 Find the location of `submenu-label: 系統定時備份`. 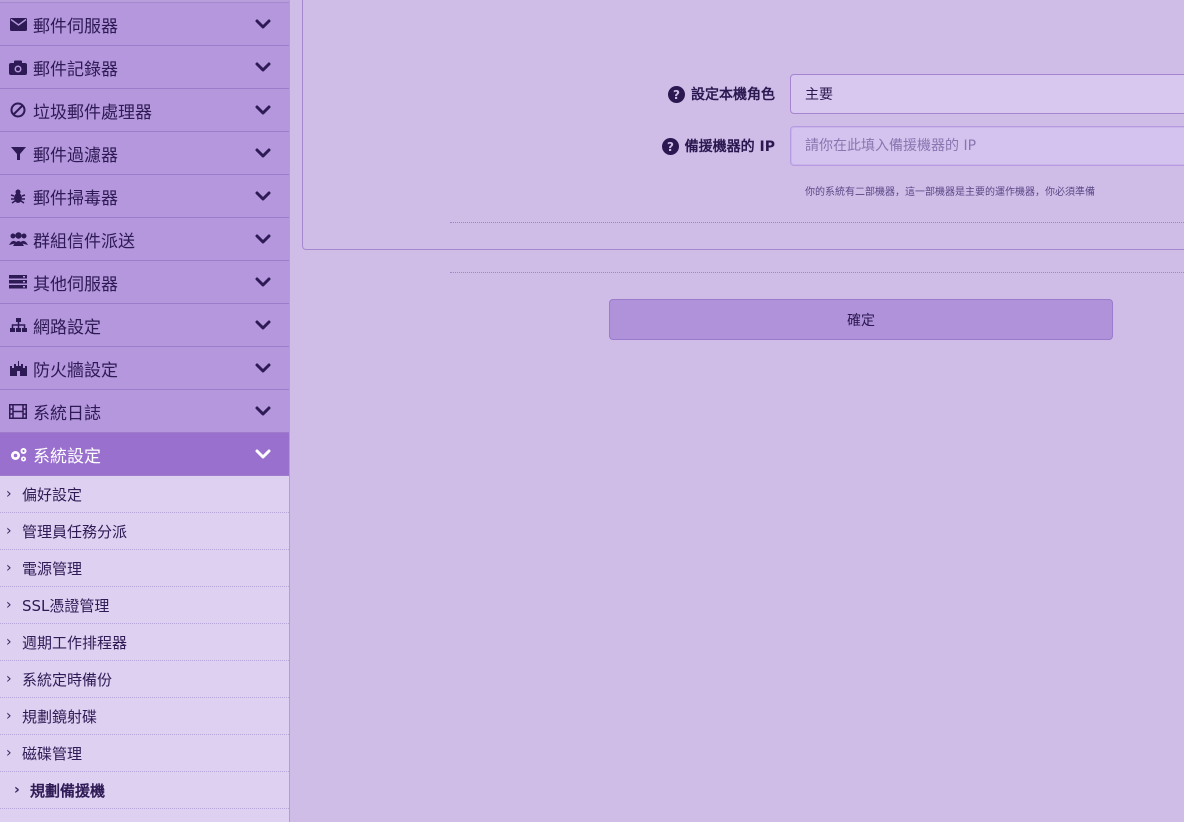

submenu-label: 系統定時備份 is located at coordinates (67, 679).